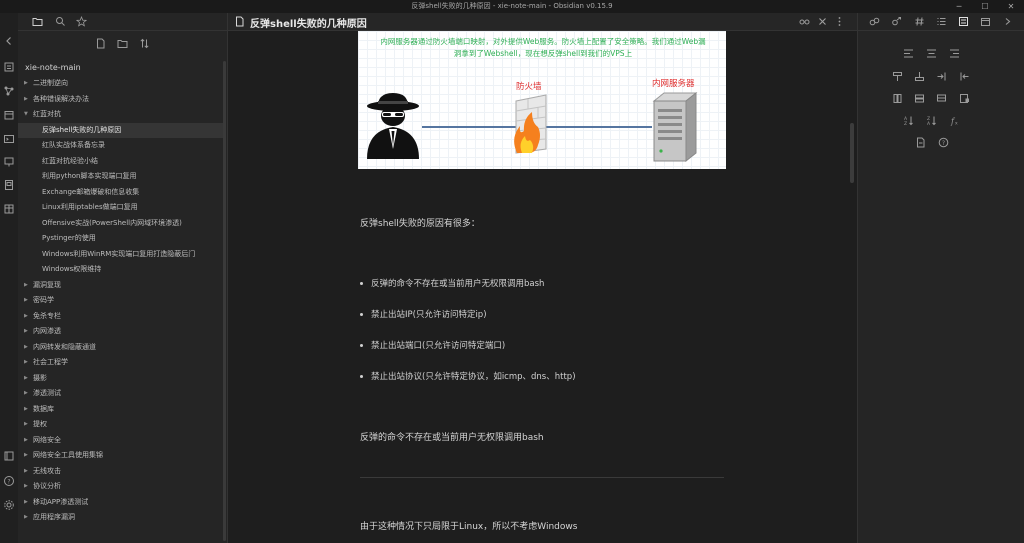 The image size is (1024, 543). Describe the element at coordinates (120, 363) in the screenshot. I see `folder-item: ▶ 社会工程学` at that location.